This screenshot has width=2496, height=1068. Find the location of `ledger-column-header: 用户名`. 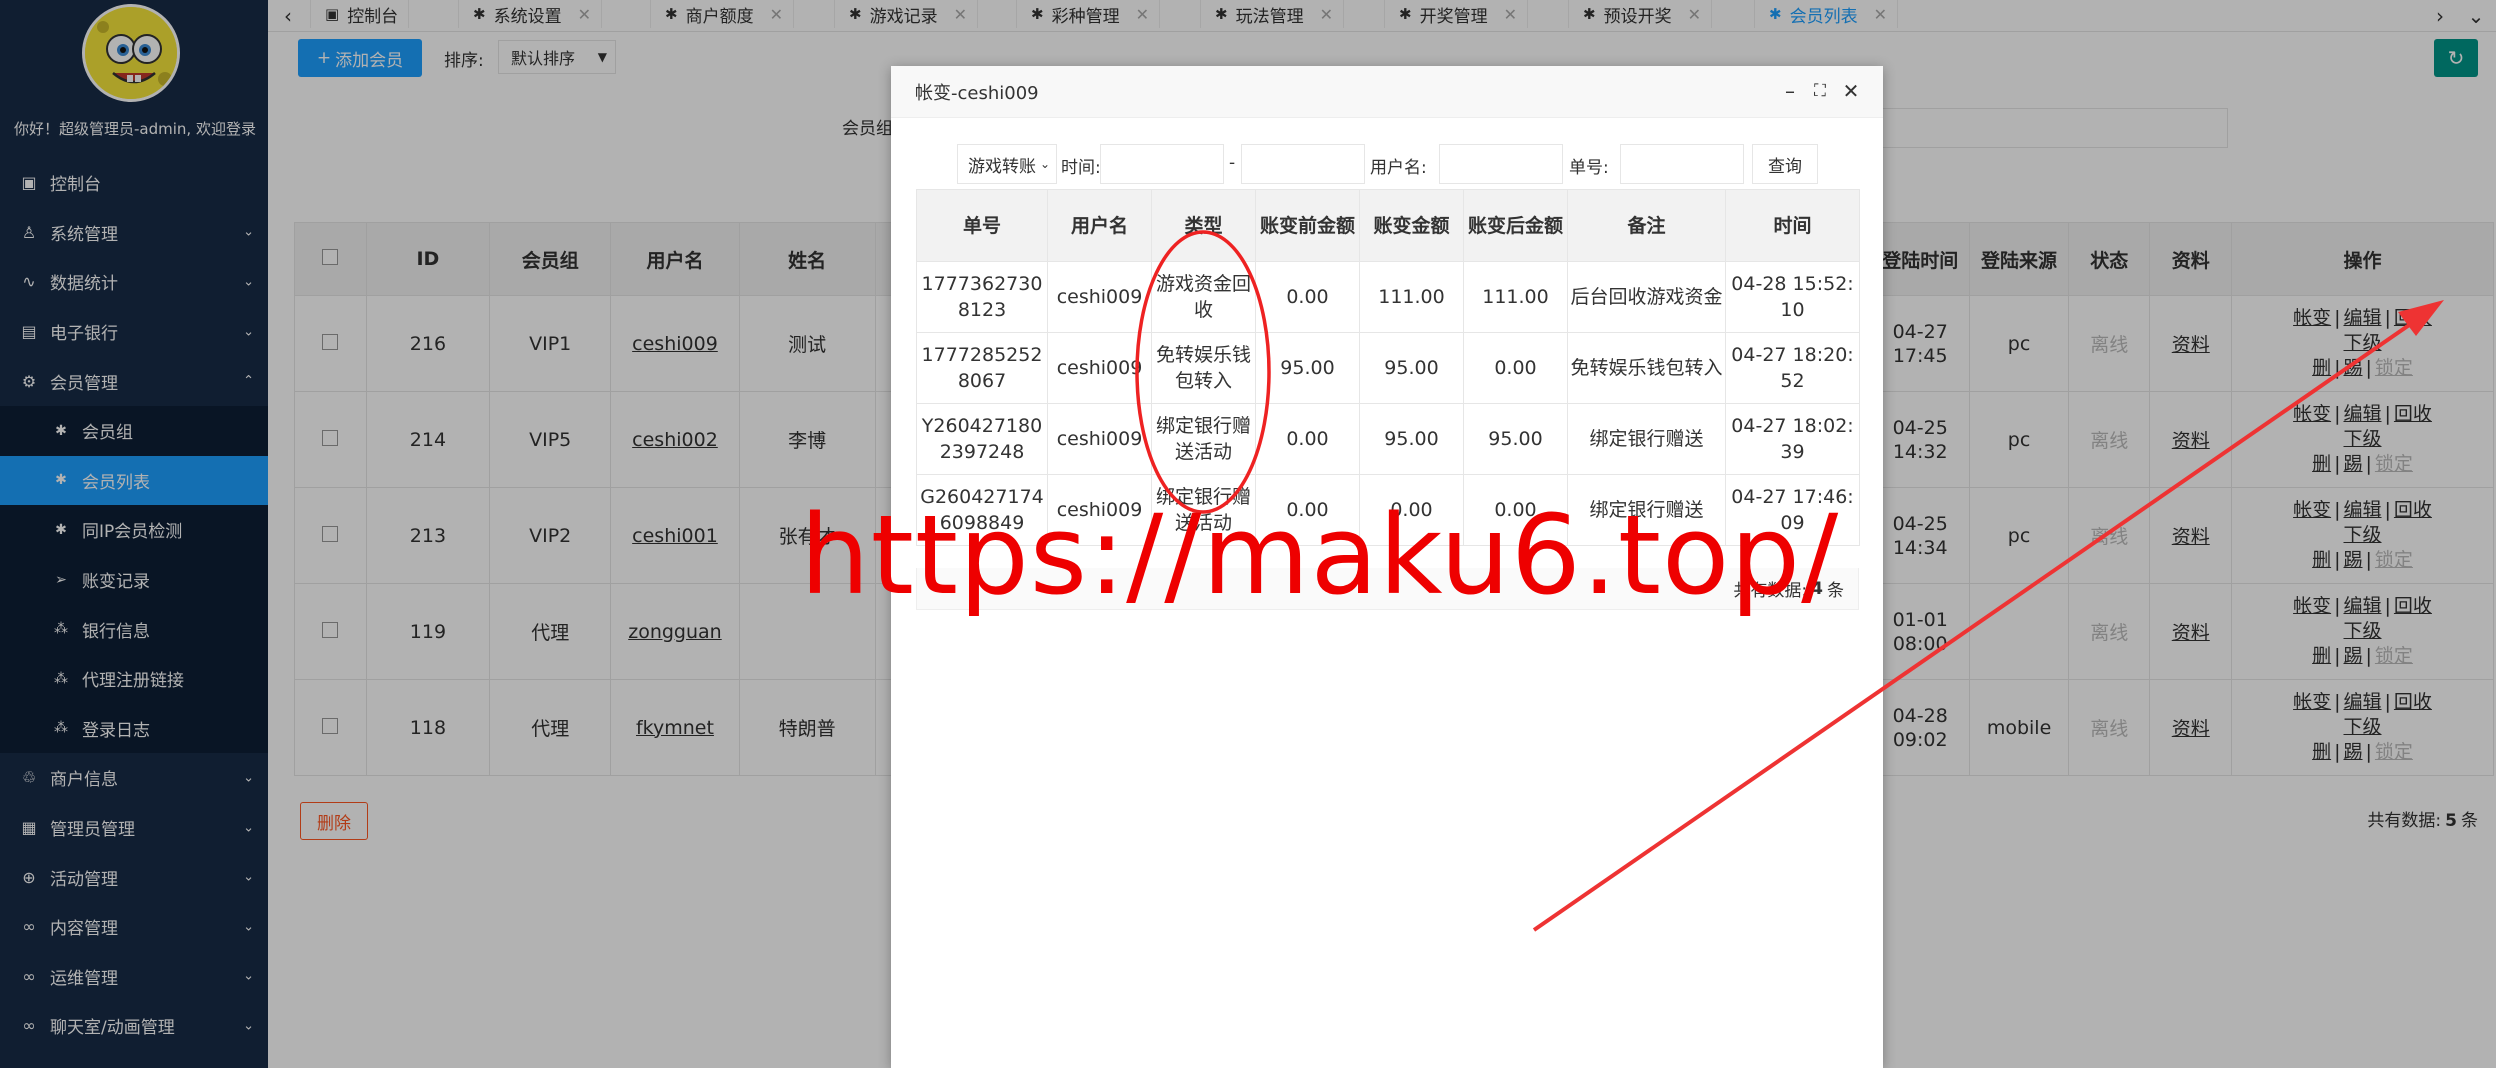

ledger-column-header: 用户名 is located at coordinates (1099, 225).